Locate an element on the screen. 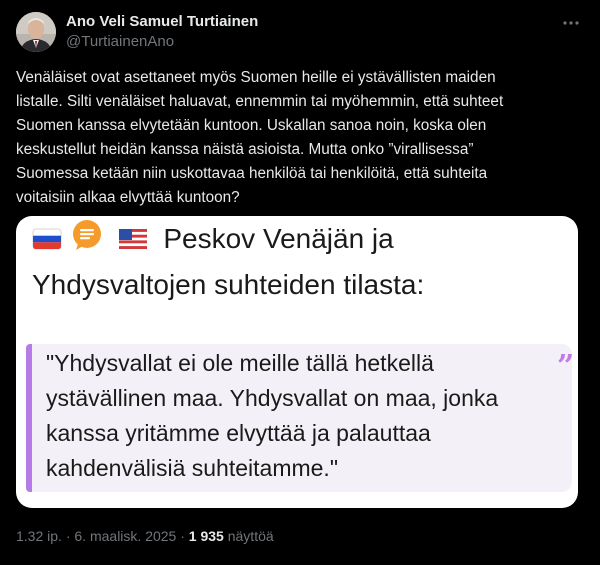 The width and height of the screenshot is (600, 565). media-title-line2: Yhdysvaltojen suhteiden tilasta: is located at coordinates (228, 284).